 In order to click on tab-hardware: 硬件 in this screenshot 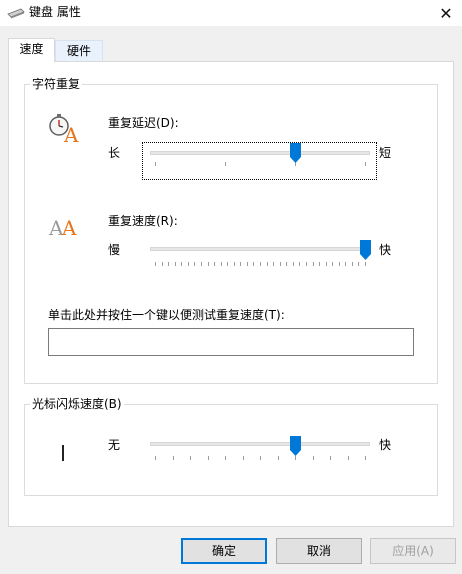, I will do `click(79, 50)`.